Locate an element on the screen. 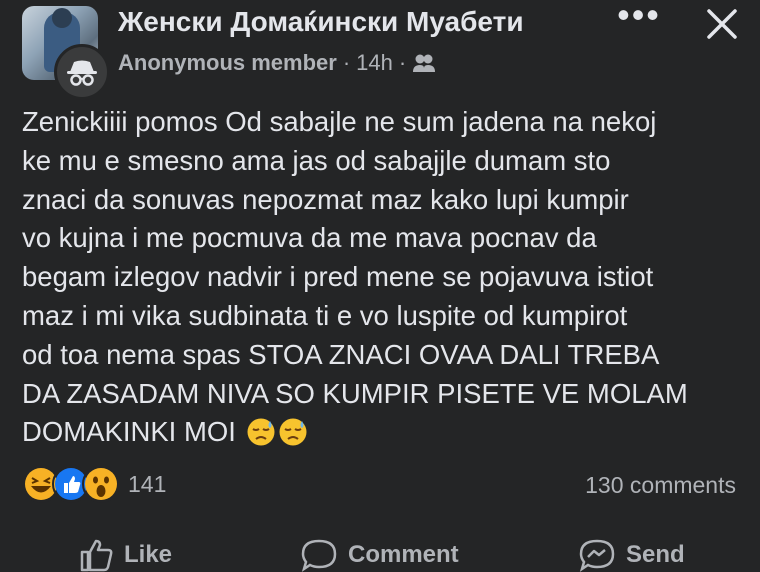 The width and height of the screenshot is (760, 572). like-button: Like is located at coordinates (125, 555).